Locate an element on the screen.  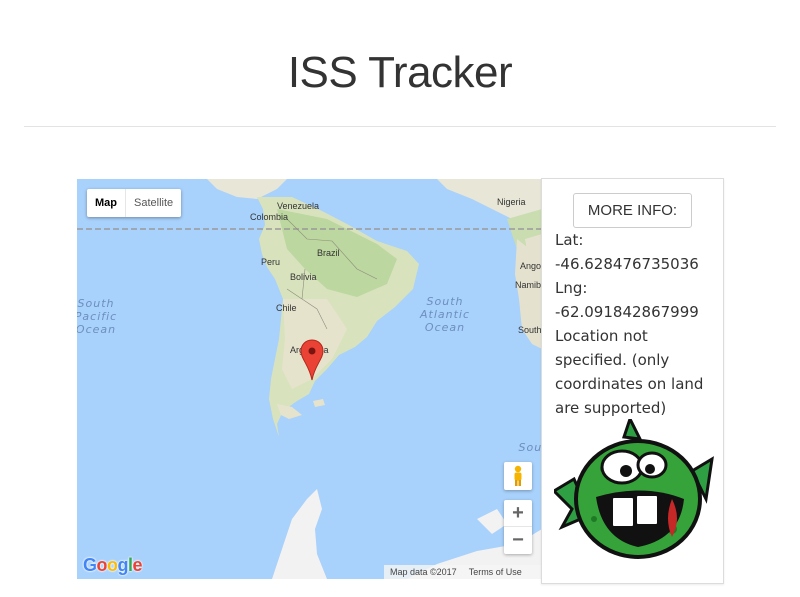
label-namibia: Namib is located at coordinates (528, 285).